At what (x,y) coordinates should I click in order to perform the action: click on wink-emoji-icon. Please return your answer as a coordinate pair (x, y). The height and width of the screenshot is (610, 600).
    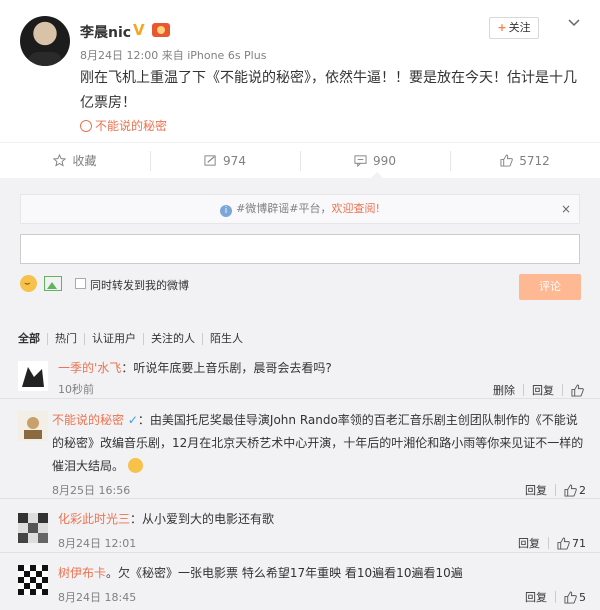
    Looking at the image, I should click on (135, 465).